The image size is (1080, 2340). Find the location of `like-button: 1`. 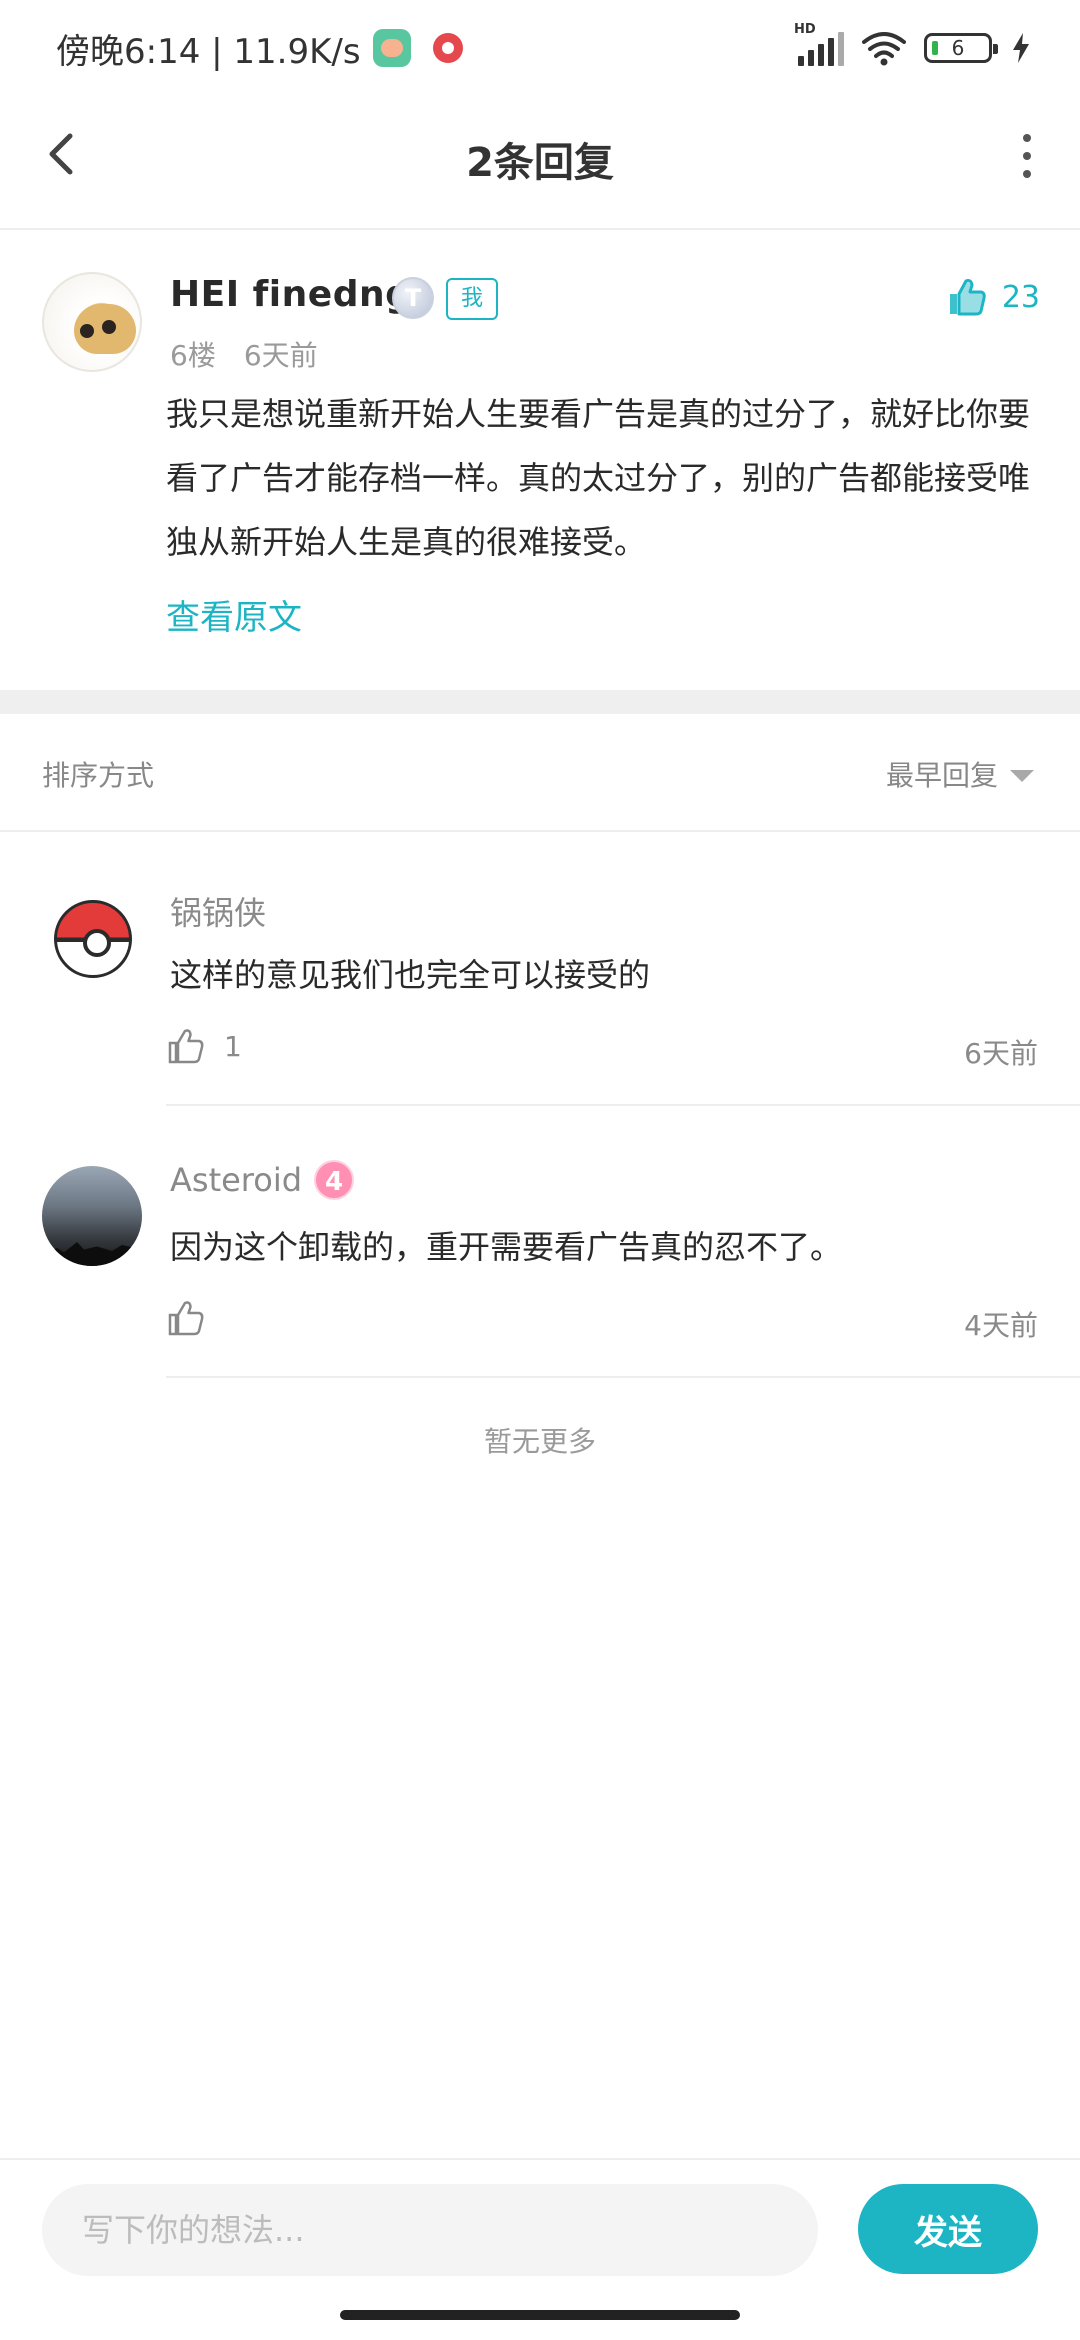

like-button: 1 is located at coordinates (204, 1046).